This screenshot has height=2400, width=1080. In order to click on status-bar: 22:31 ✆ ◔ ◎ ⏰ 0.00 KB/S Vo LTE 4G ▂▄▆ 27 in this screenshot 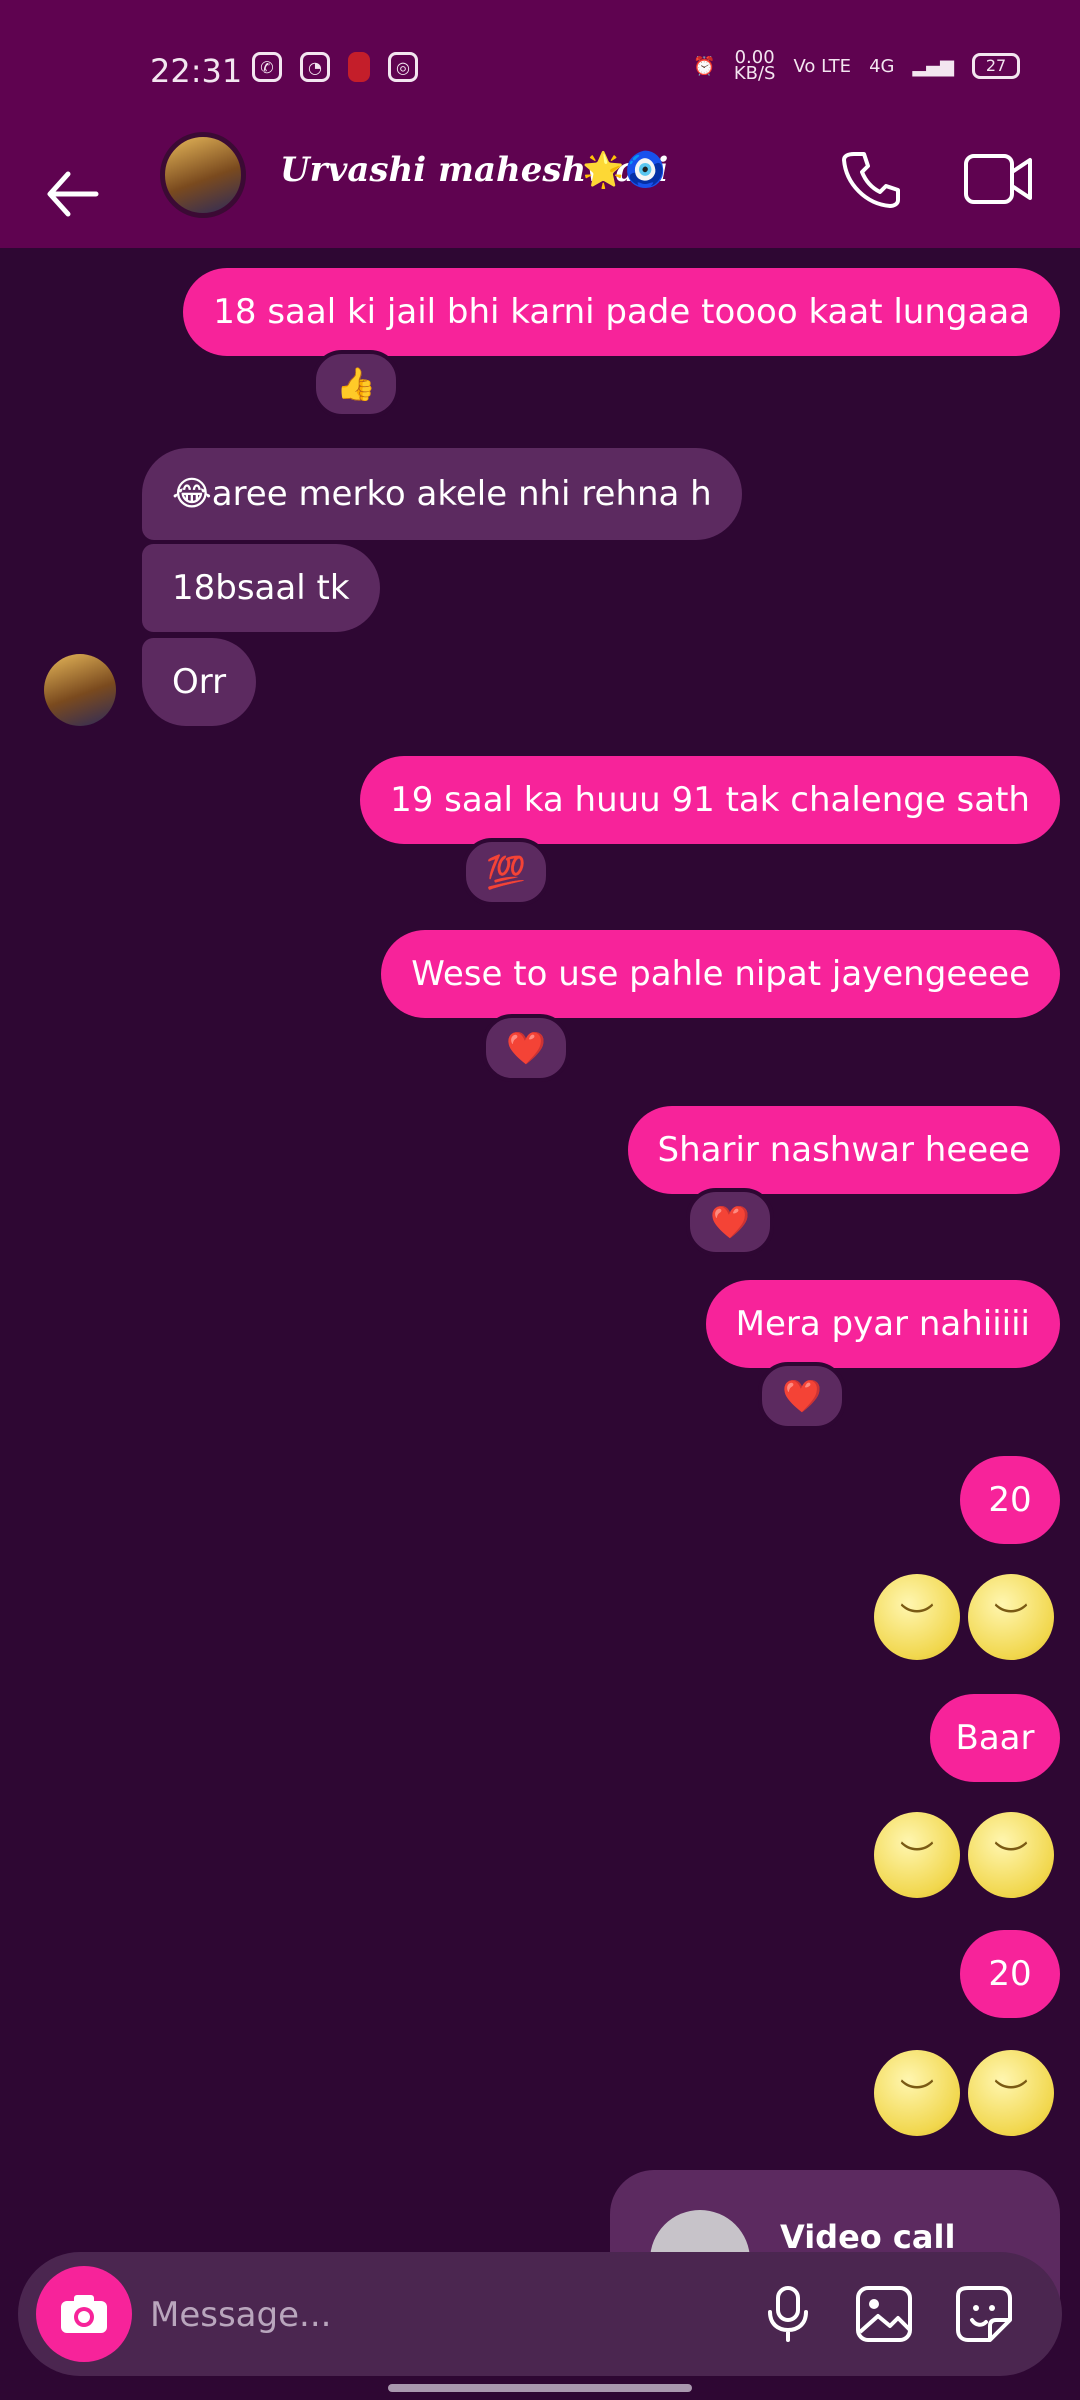, I will do `click(540, 70)`.